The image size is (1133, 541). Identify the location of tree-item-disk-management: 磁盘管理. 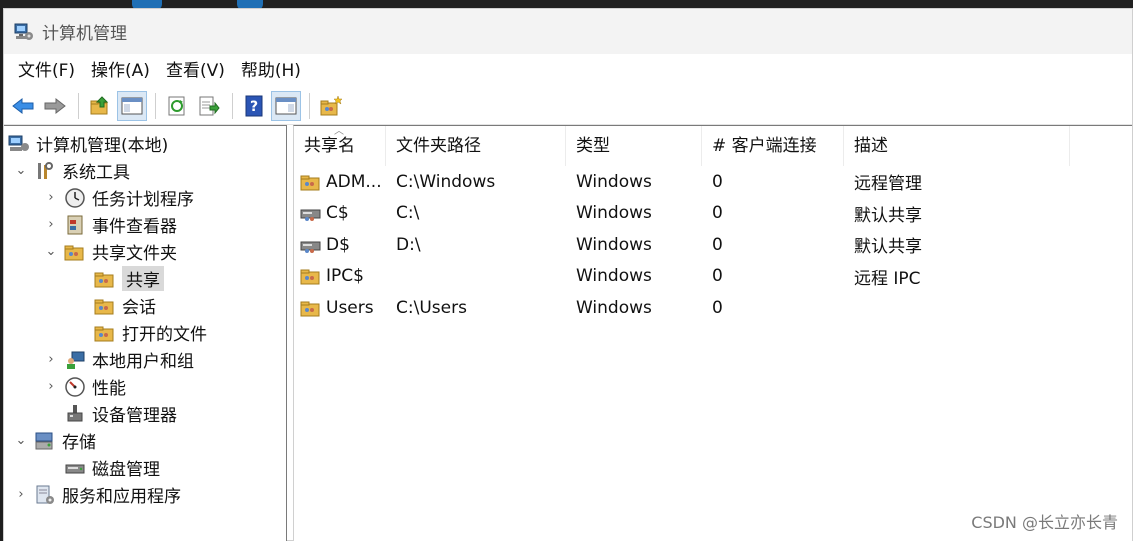
(145, 467).